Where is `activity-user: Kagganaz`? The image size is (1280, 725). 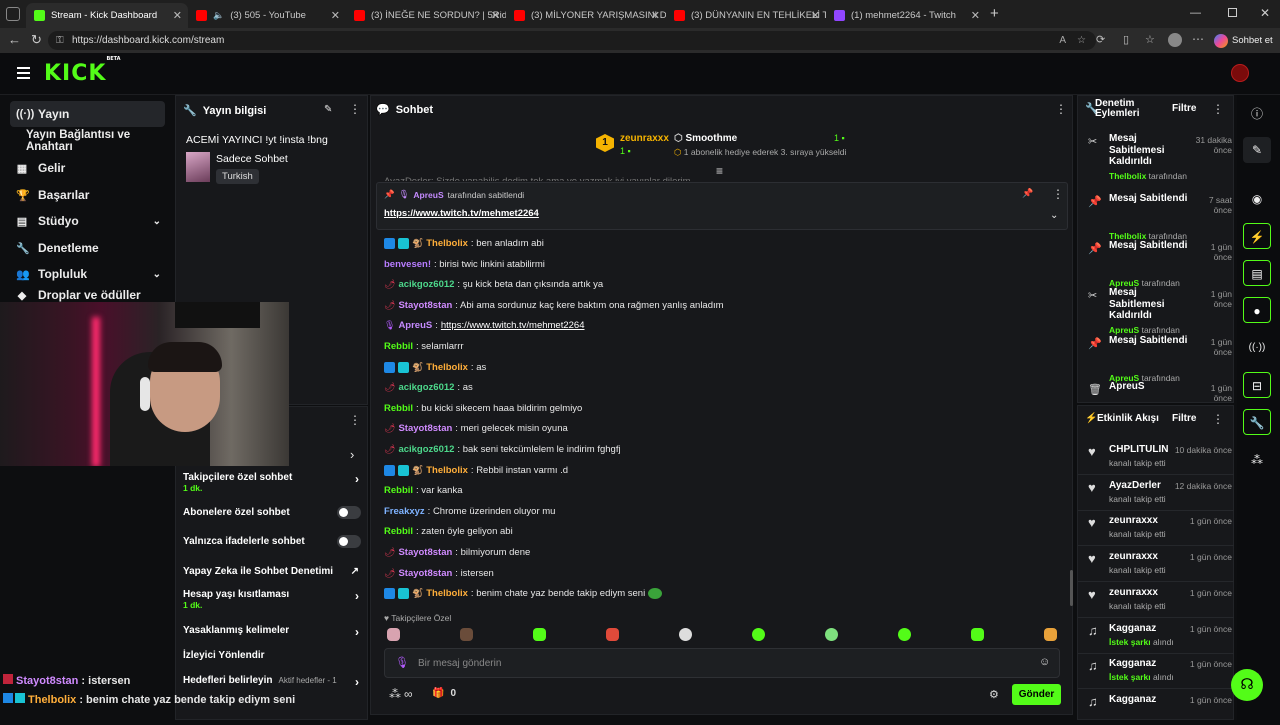
activity-user: Kagganaz is located at coordinates (1144, 664).